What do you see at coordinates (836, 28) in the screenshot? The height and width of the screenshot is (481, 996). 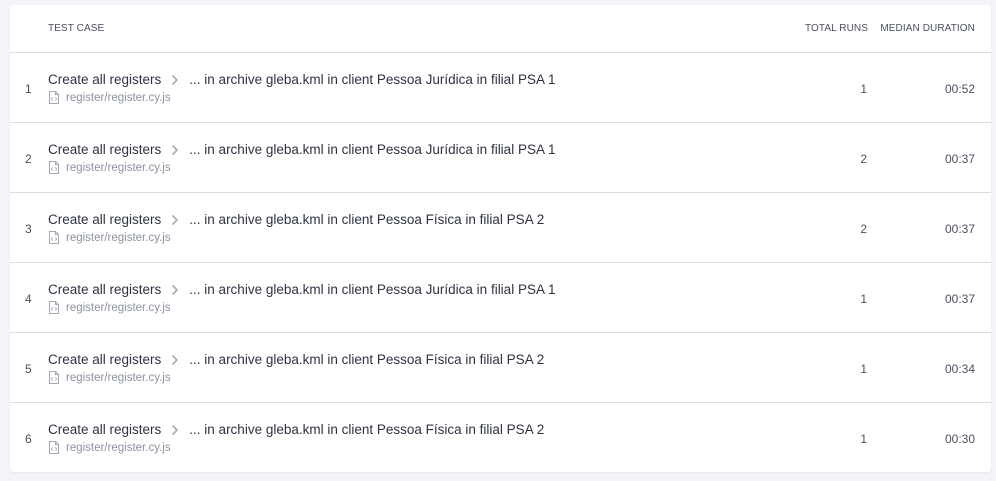 I see `header-total-runs: TOTAL RUNS` at bounding box center [836, 28].